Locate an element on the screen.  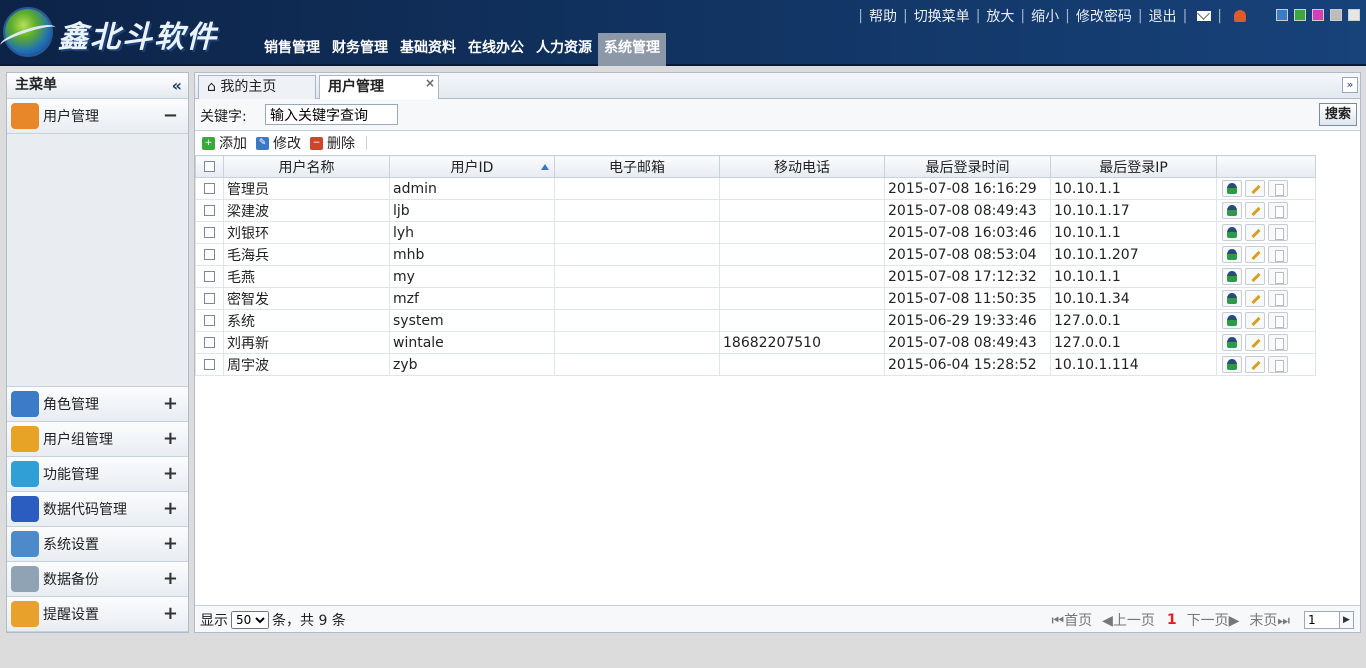
sidebar-item: 数据代码管理 + is located at coordinates (97, 509).